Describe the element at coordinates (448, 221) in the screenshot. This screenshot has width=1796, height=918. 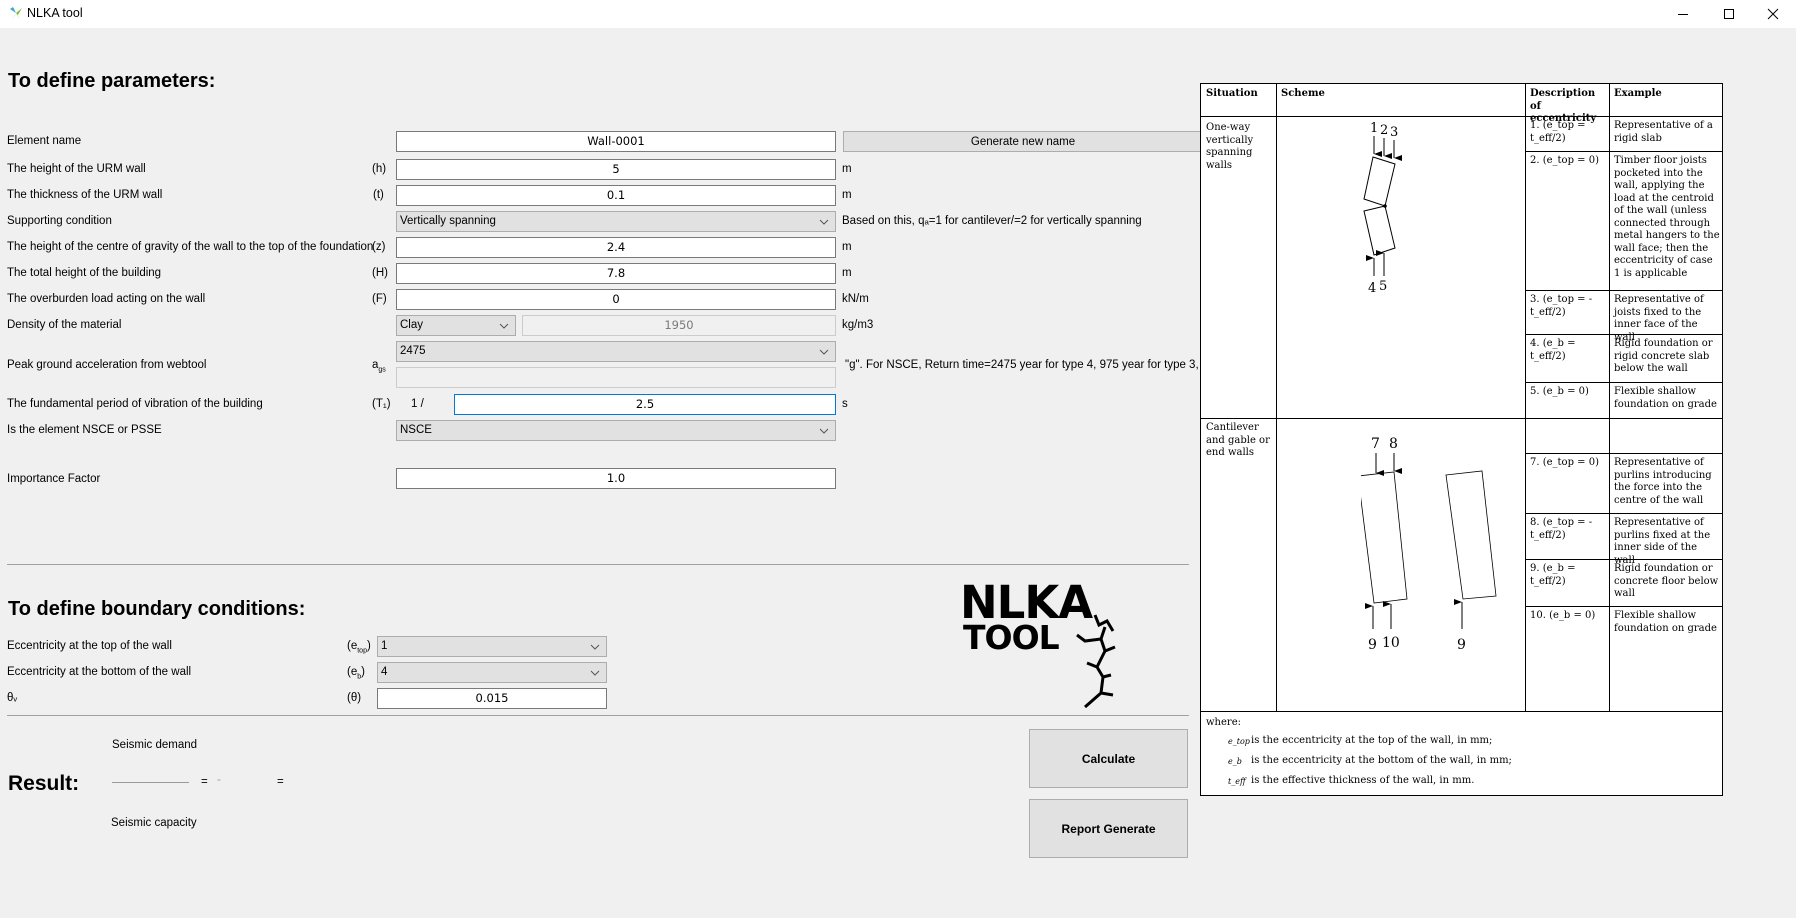
I see `supporting-condition-value: Vertically spanning` at that location.